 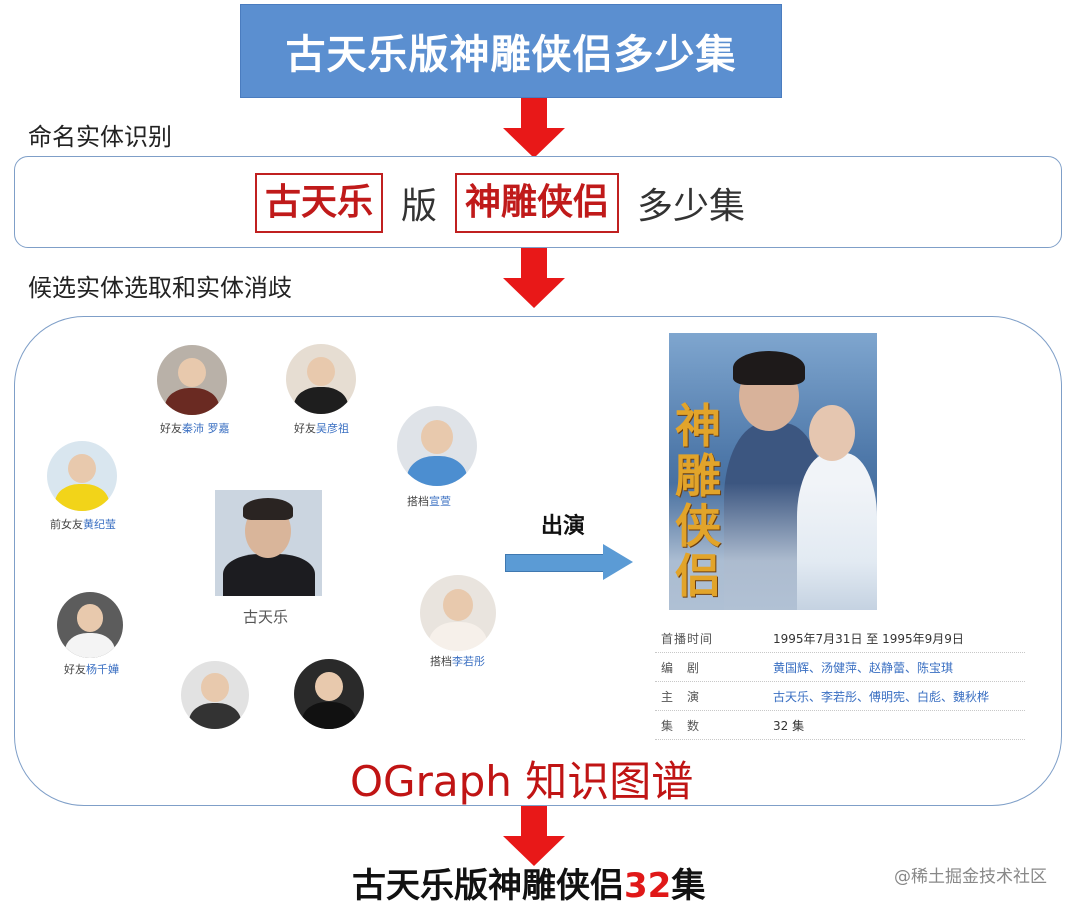 What do you see at coordinates (840, 638) in the screenshot?
I see `info-row: 首播时间 1995年7月31日 至 1995年9月9日` at bounding box center [840, 638].